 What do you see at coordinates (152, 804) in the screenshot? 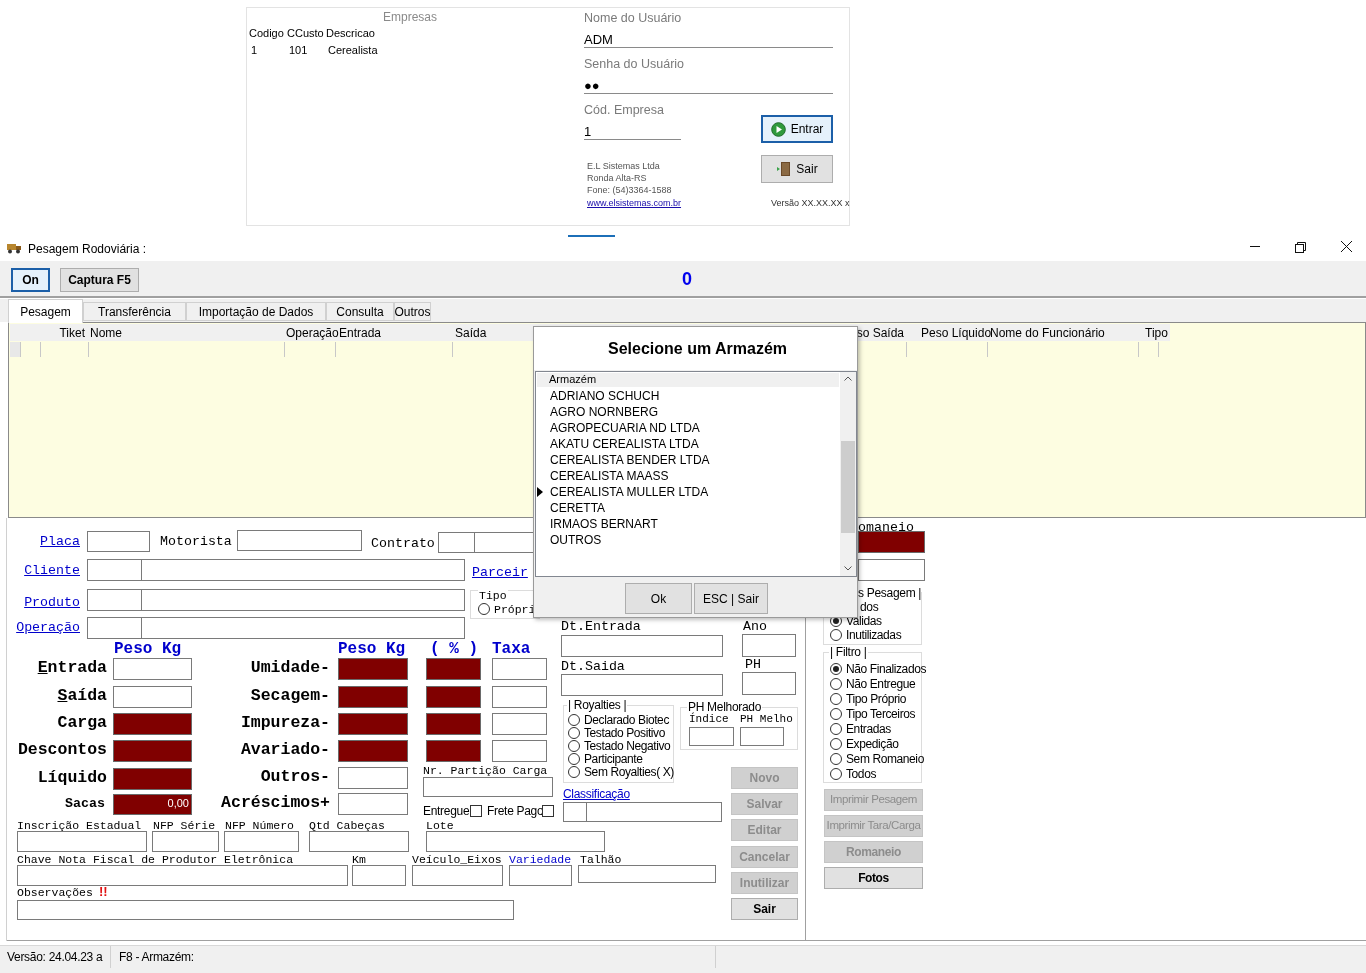
I see `input-field: 0,00` at bounding box center [152, 804].